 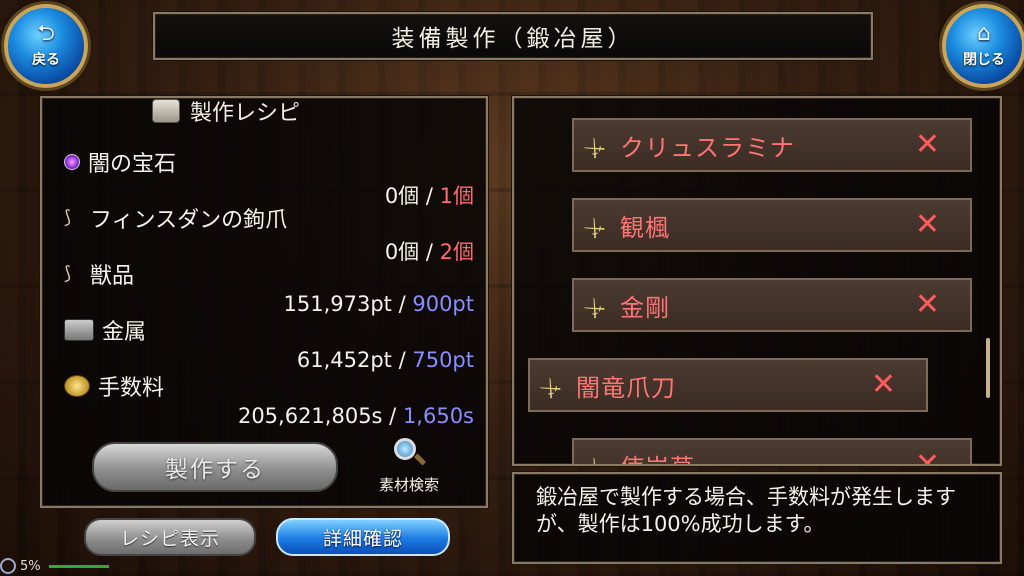 I want to click on recipe-header-label: 製作レシピ, so click(x=245, y=113).